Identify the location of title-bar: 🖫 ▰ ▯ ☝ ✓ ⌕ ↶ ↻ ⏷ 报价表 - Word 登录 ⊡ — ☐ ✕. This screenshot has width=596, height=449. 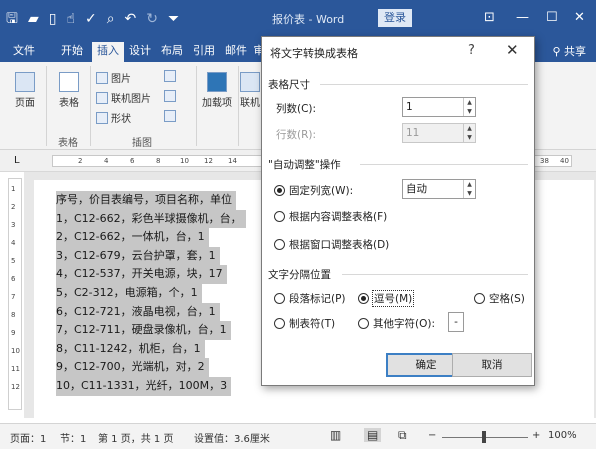
(298, 19).